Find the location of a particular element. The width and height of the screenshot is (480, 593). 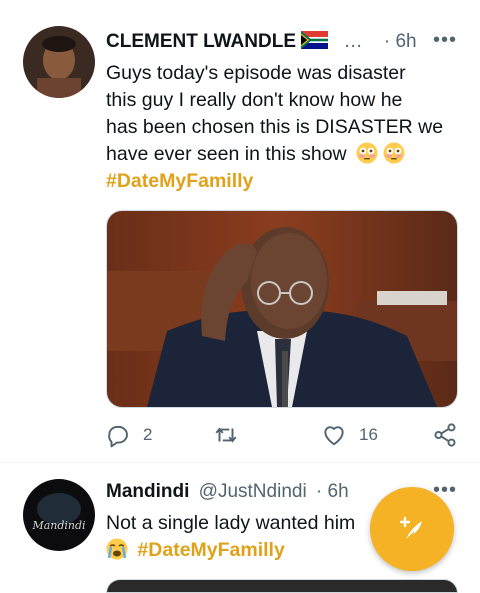

compose-tweet-button is located at coordinates (412, 529).